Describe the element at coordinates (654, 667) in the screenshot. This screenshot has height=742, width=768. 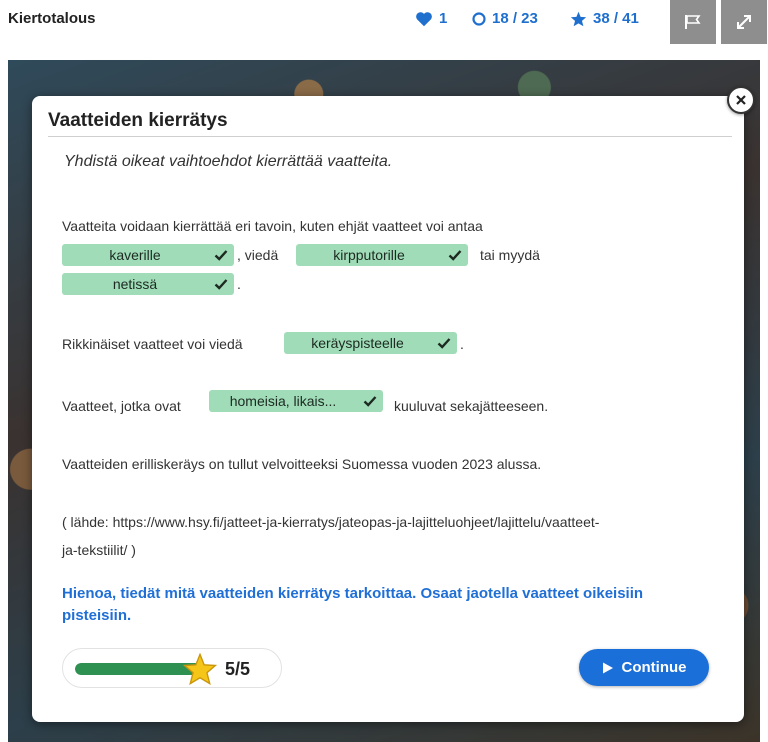
I see `continue-label: Continue` at that location.